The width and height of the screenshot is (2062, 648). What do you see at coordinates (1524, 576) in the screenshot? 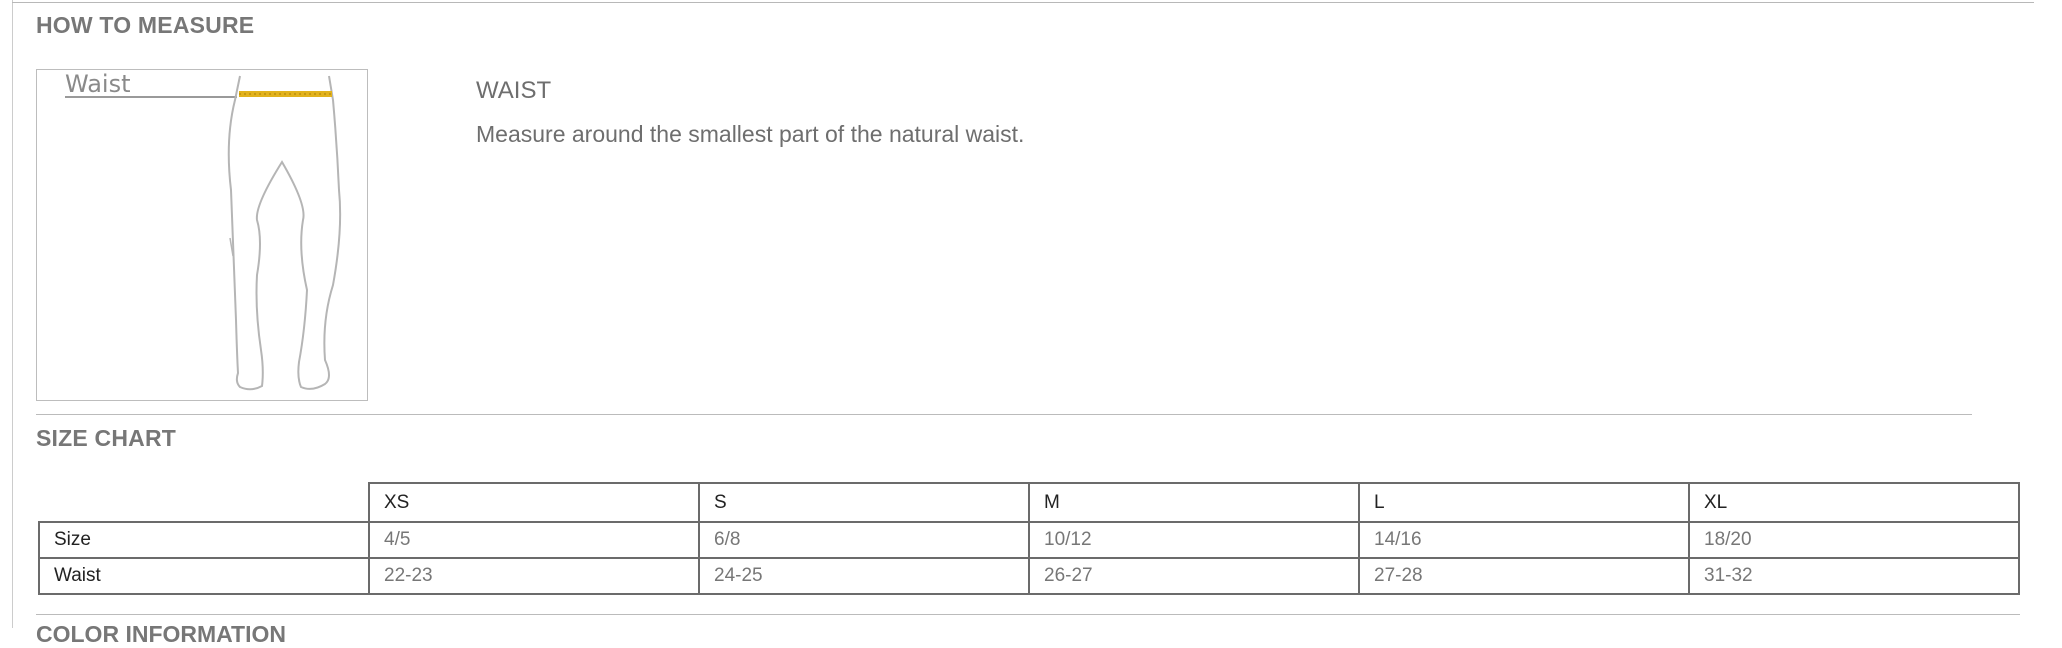
I see `table-cell: 27-28` at bounding box center [1524, 576].